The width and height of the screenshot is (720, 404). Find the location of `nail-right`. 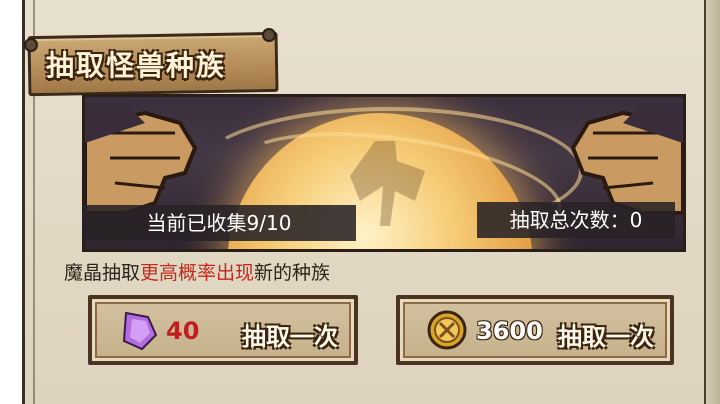

nail-right is located at coordinates (269, 35).